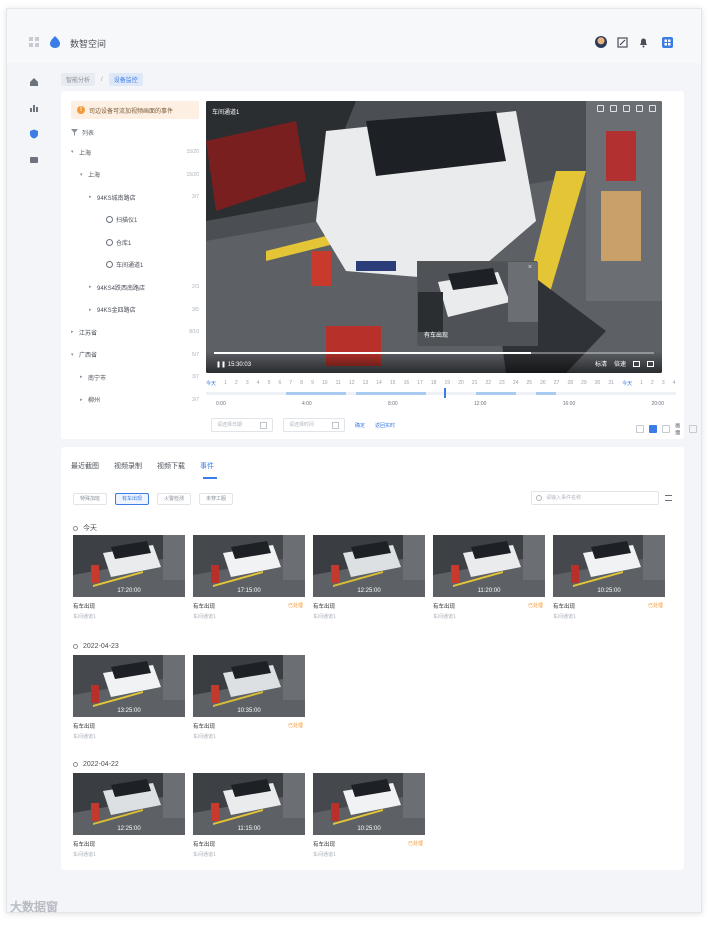 The height and width of the screenshot is (925, 709). Describe the element at coordinates (668, 498) in the screenshot. I see `menu-icon` at that location.